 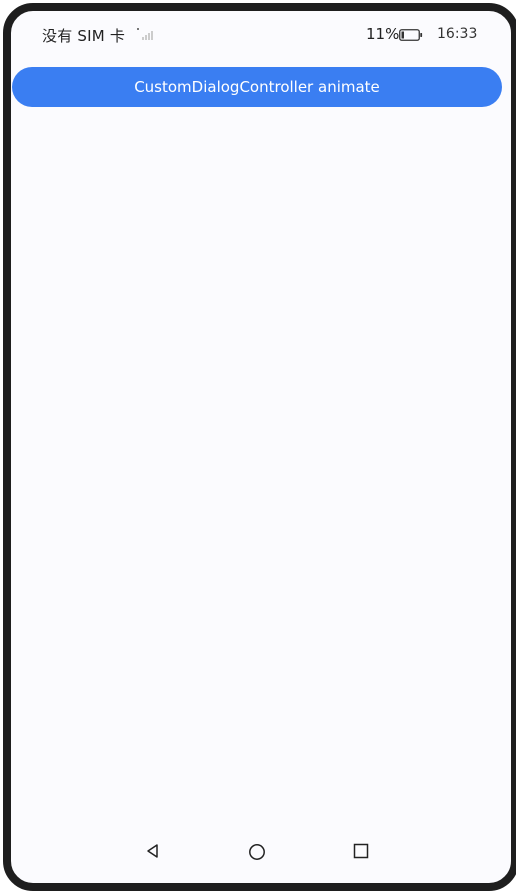 I want to click on status-bar: 没有 SIM 卡 11% 16:33, so click(x=261, y=36).